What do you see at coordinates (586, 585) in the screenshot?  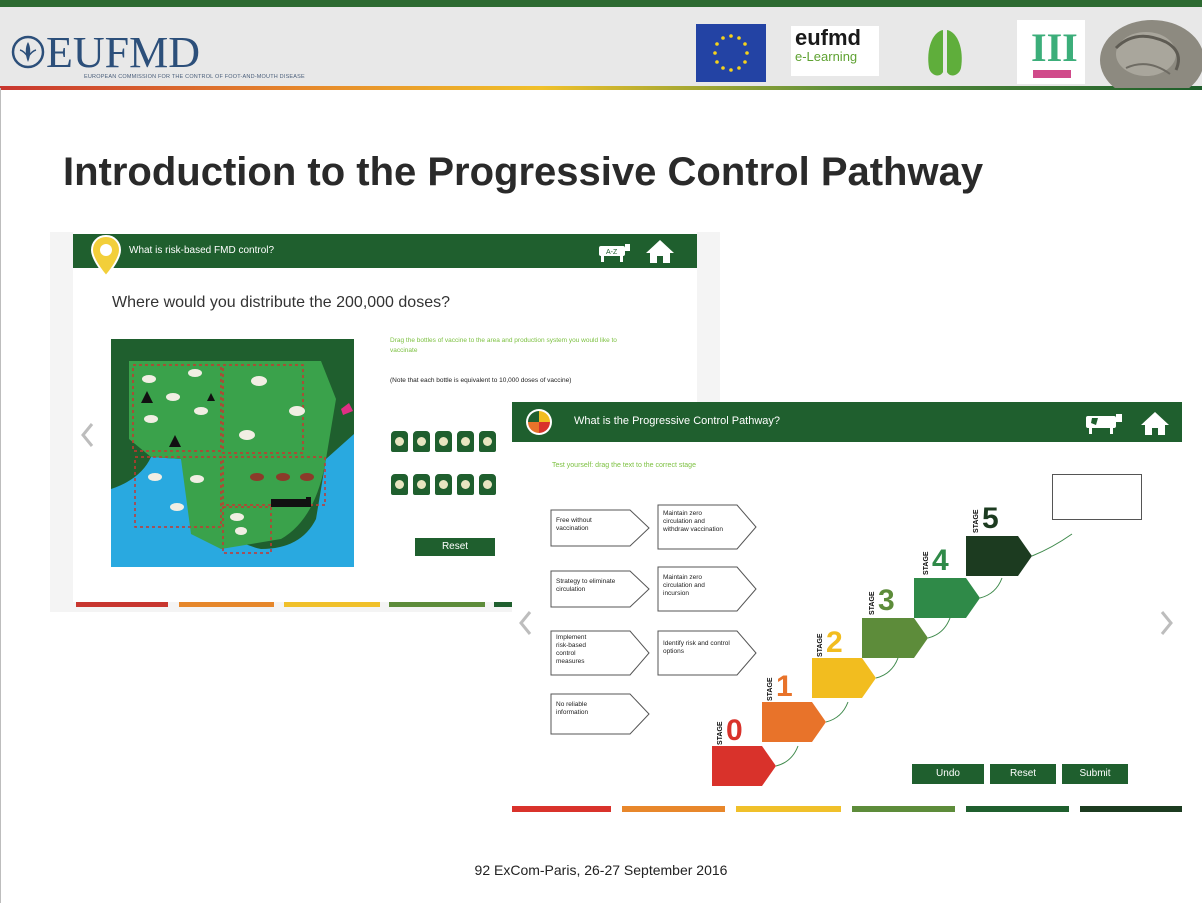 I see `stage-card-label: Strategy to eliminate circulation` at bounding box center [586, 585].